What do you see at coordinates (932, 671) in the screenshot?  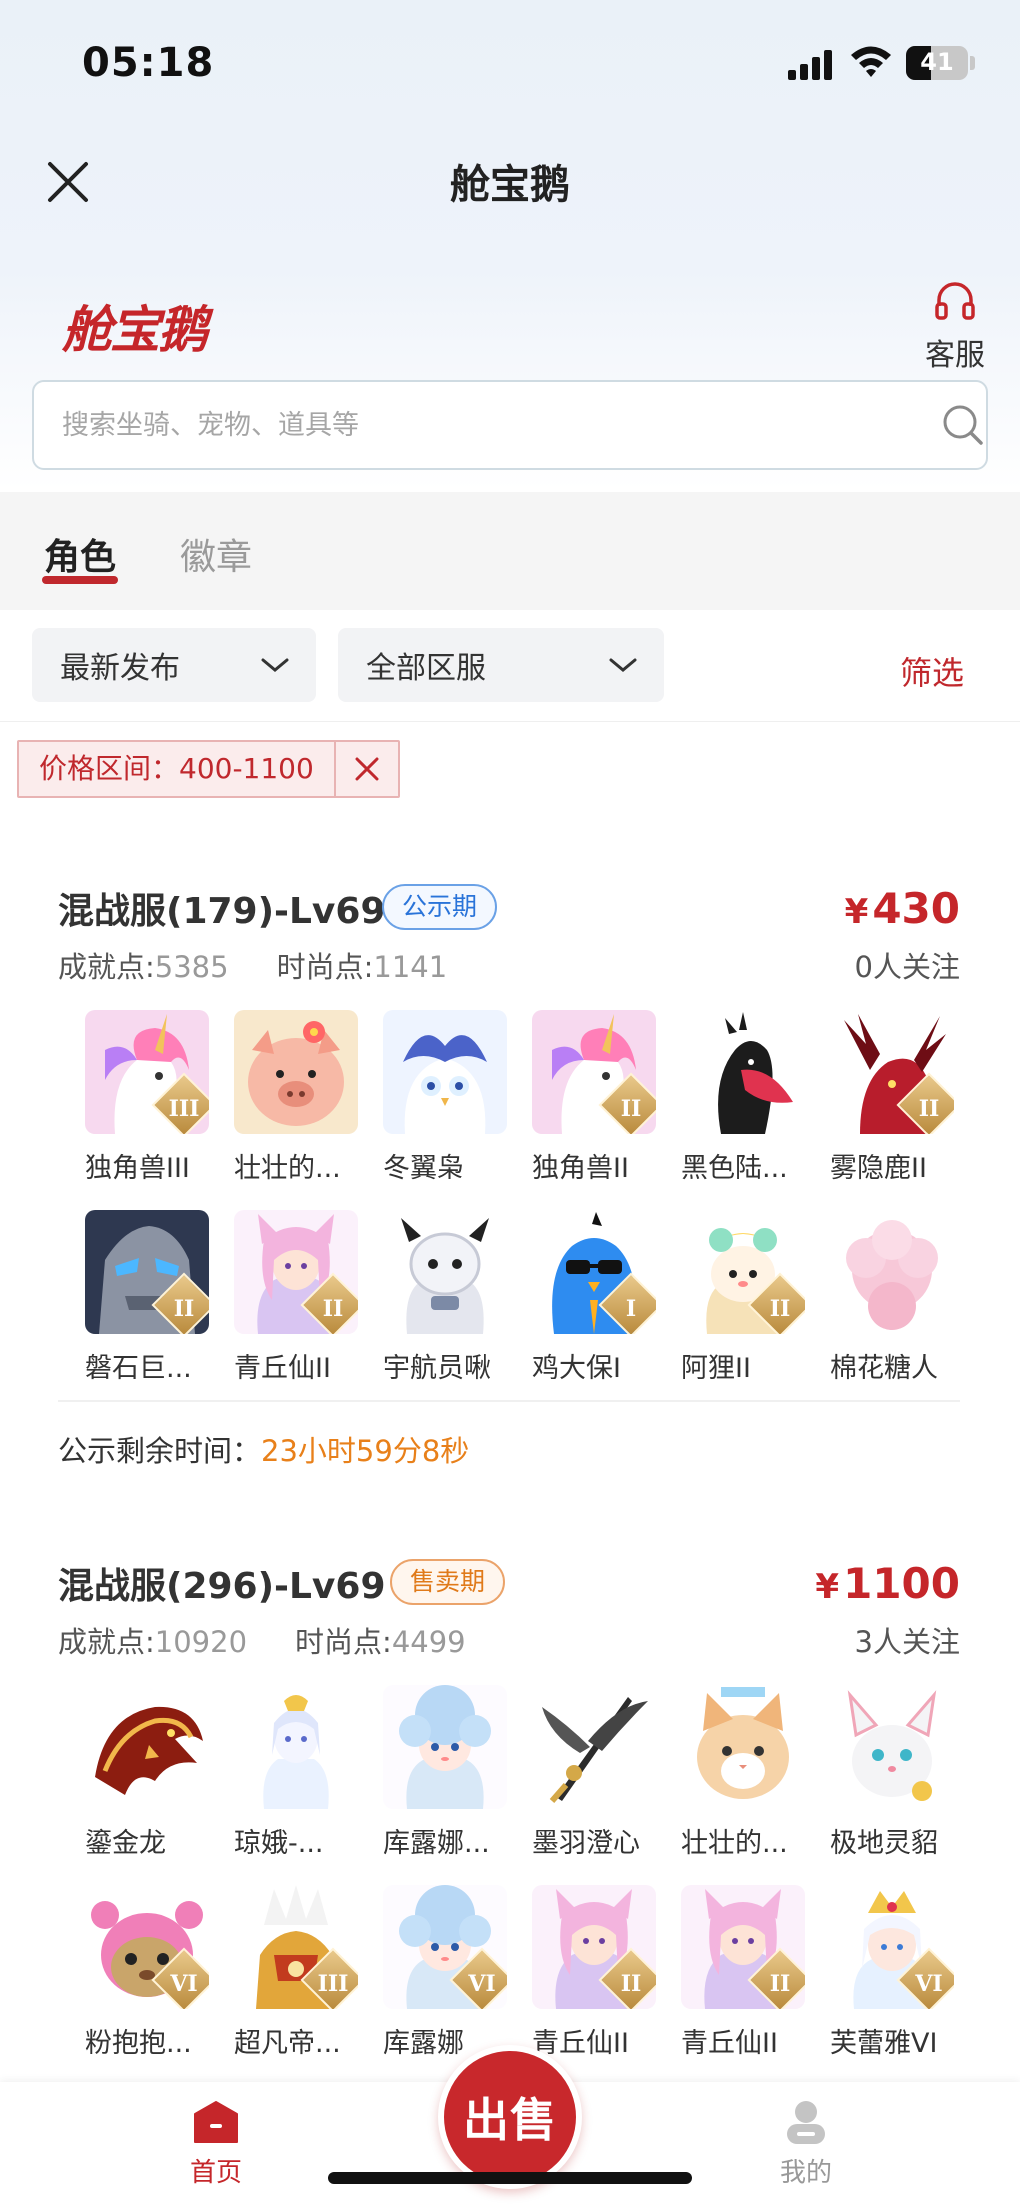 I see `filter-button: 筛选` at bounding box center [932, 671].